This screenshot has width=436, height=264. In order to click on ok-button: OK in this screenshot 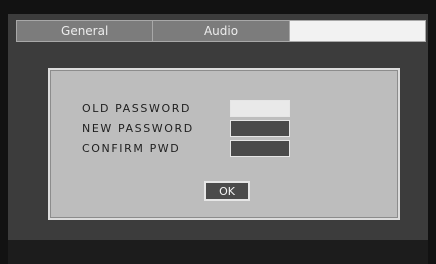, I will do `click(227, 191)`.